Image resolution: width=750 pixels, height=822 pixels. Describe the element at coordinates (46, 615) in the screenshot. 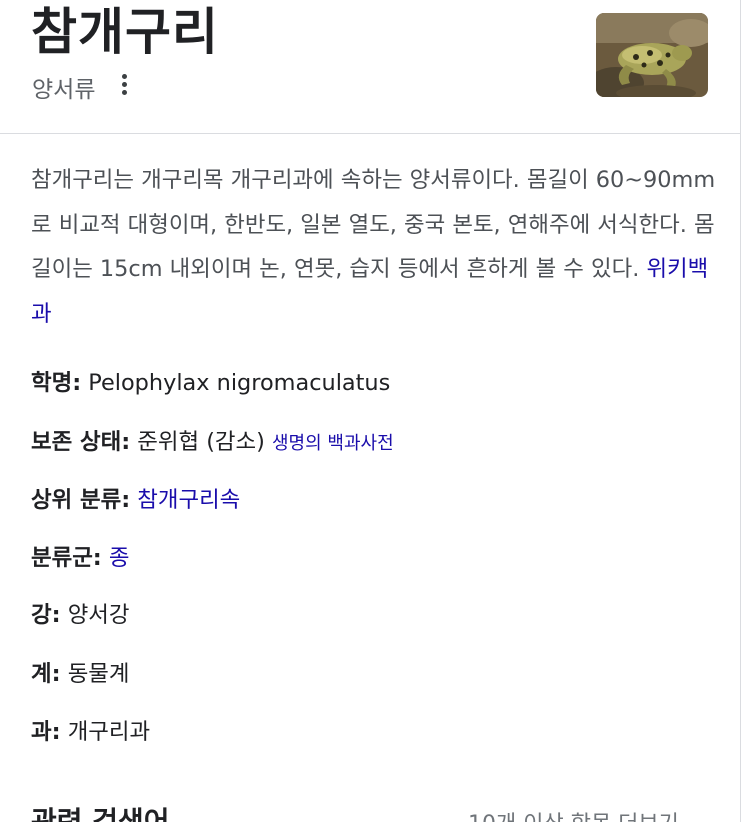

I see `fact-label: 강:` at that location.